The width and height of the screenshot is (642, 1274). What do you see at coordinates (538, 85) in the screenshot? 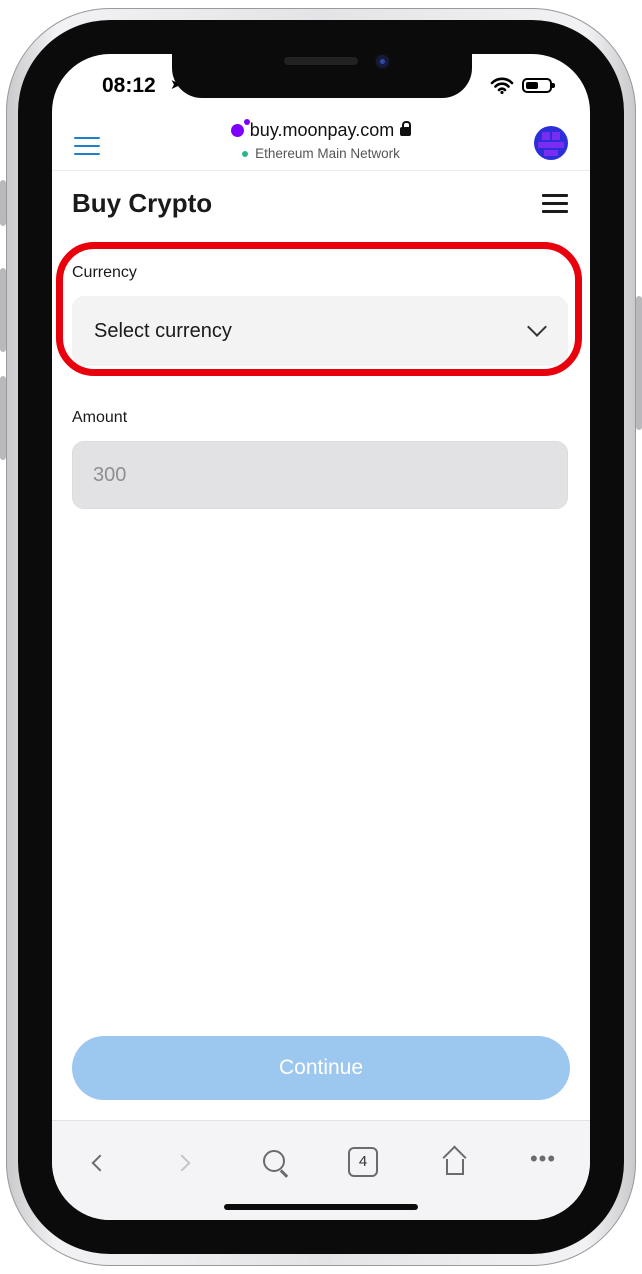
I see `battery-icon` at bounding box center [538, 85].